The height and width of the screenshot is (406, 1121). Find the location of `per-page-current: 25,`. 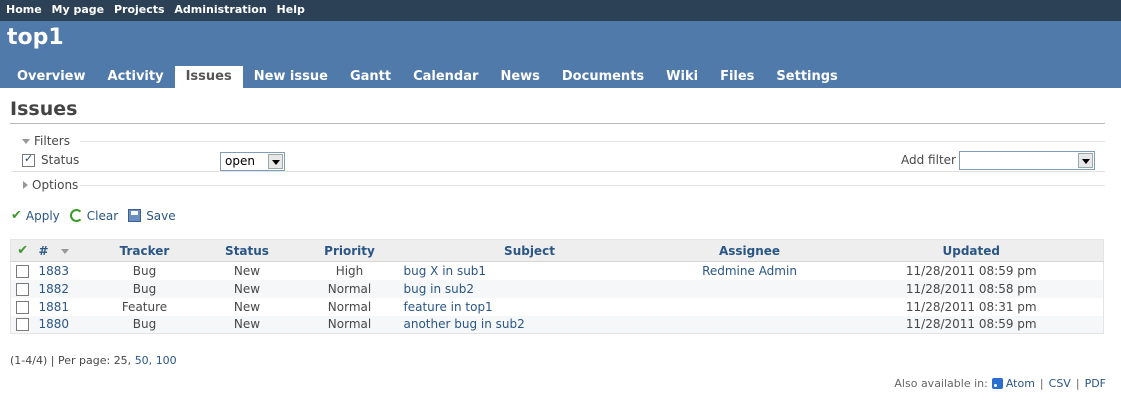

per-page-current: 25, is located at coordinates (122, 360).